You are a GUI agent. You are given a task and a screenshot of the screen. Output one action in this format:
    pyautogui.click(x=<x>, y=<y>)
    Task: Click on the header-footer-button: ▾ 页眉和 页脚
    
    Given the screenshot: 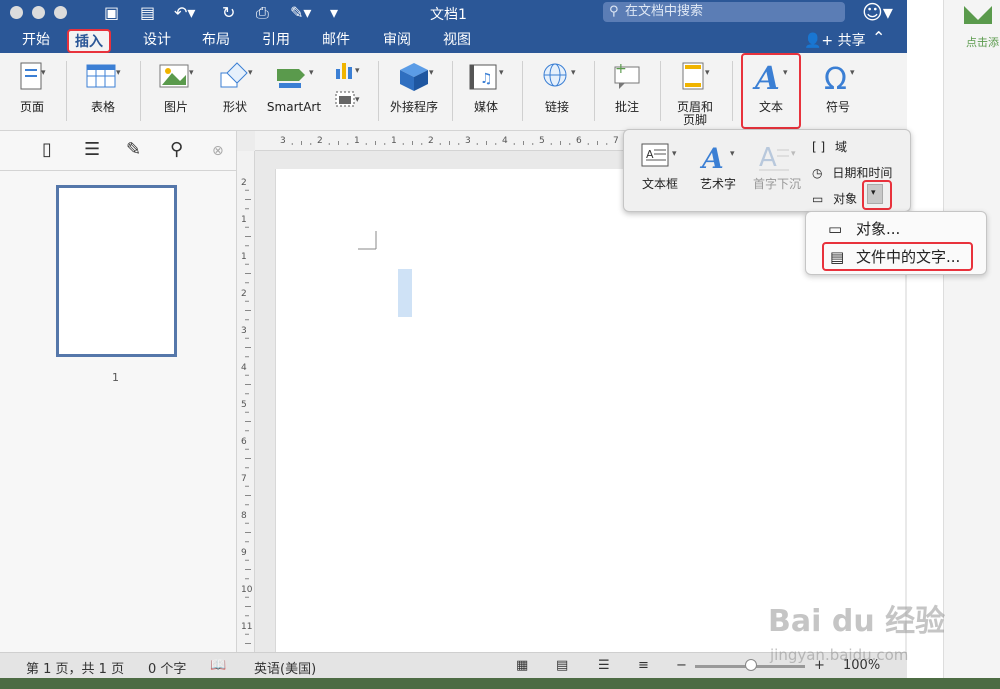 What is the action you would take?
    pyautogui.click(x=695, y=93)
    